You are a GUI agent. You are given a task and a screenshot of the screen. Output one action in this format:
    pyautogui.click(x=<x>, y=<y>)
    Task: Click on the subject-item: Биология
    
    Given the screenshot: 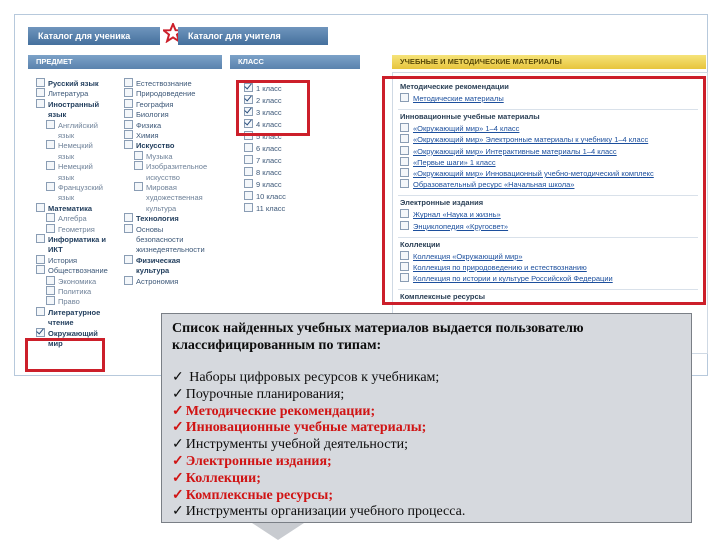 What is the action you would take?
    pyautogui.click(x=146, y=114)
    